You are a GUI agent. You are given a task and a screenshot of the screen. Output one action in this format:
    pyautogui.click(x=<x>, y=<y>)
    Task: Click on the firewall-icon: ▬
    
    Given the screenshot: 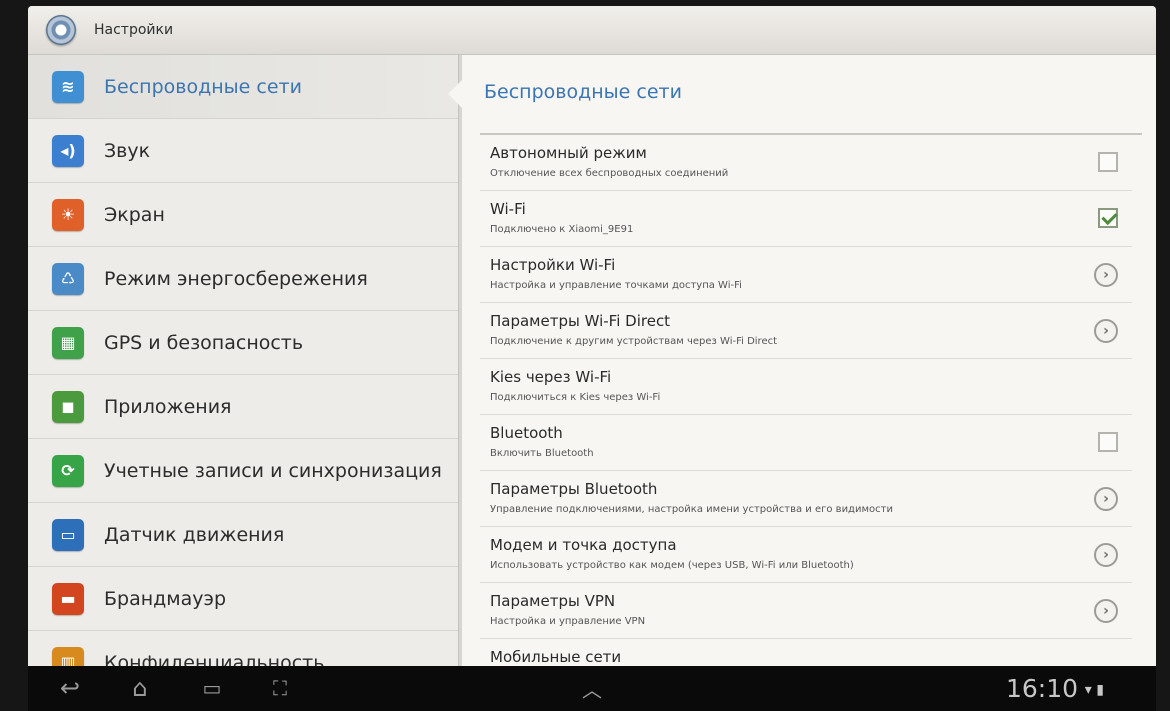 What is the action you would take?
    pyautogui.click(x=68, y=598)
    